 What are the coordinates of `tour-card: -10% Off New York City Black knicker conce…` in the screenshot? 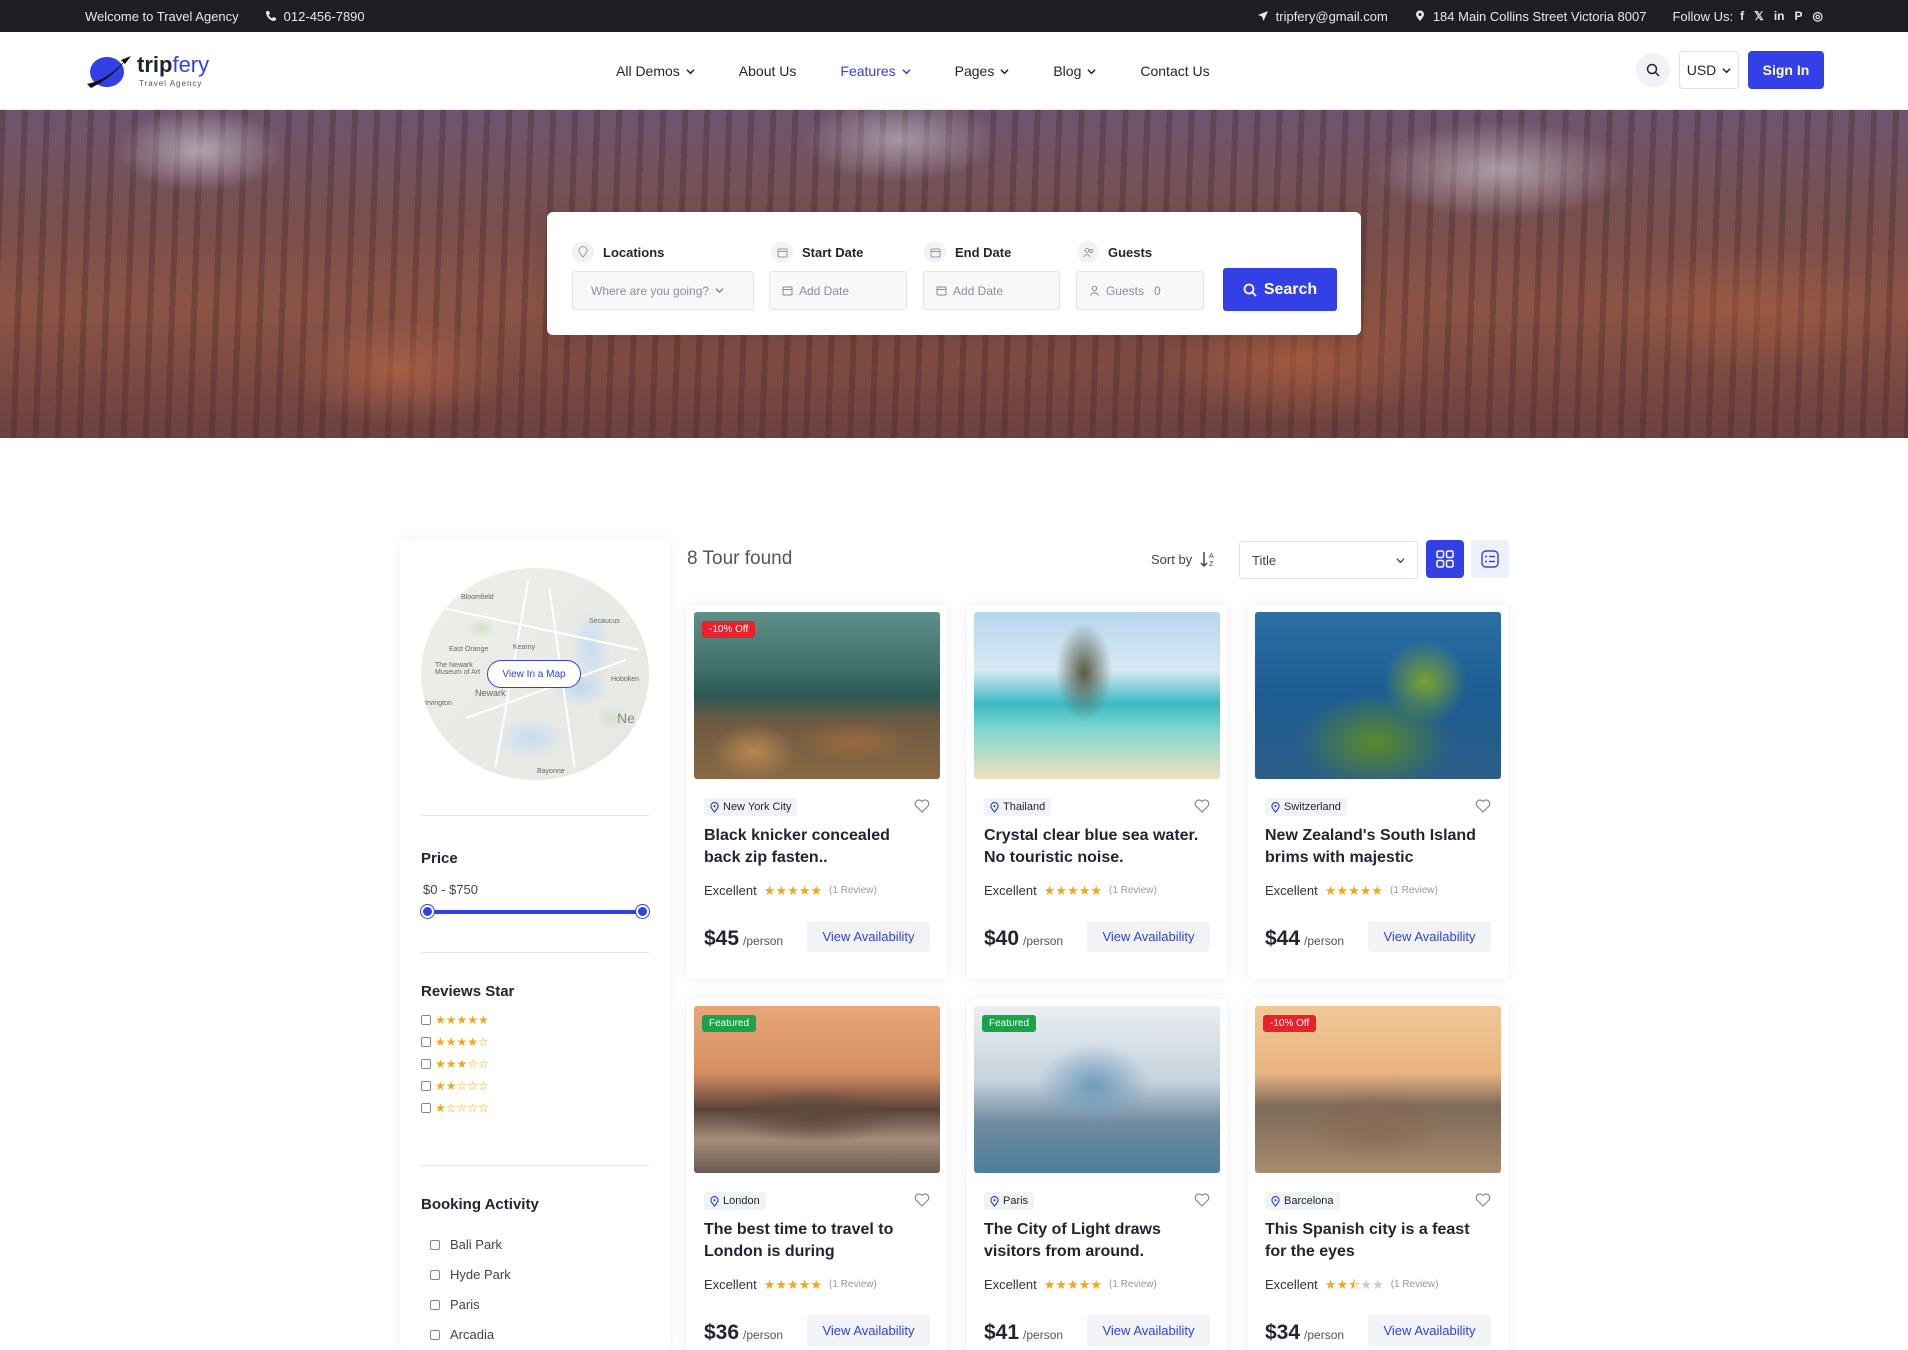 It's located at (817, 792).